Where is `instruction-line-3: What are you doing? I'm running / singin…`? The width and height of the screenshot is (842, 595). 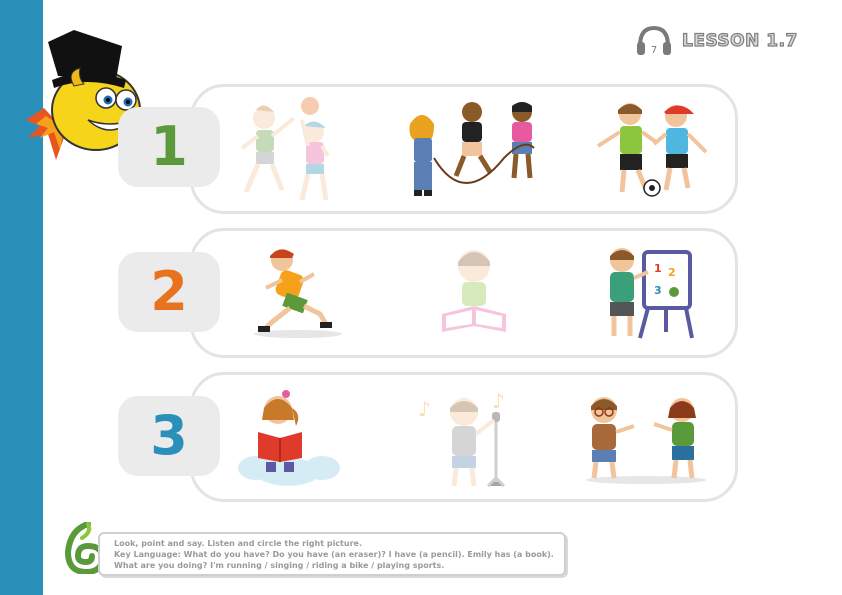 instruction-line-3: What are you doing? I'm running / singin… is located at coordinates (279, 565).